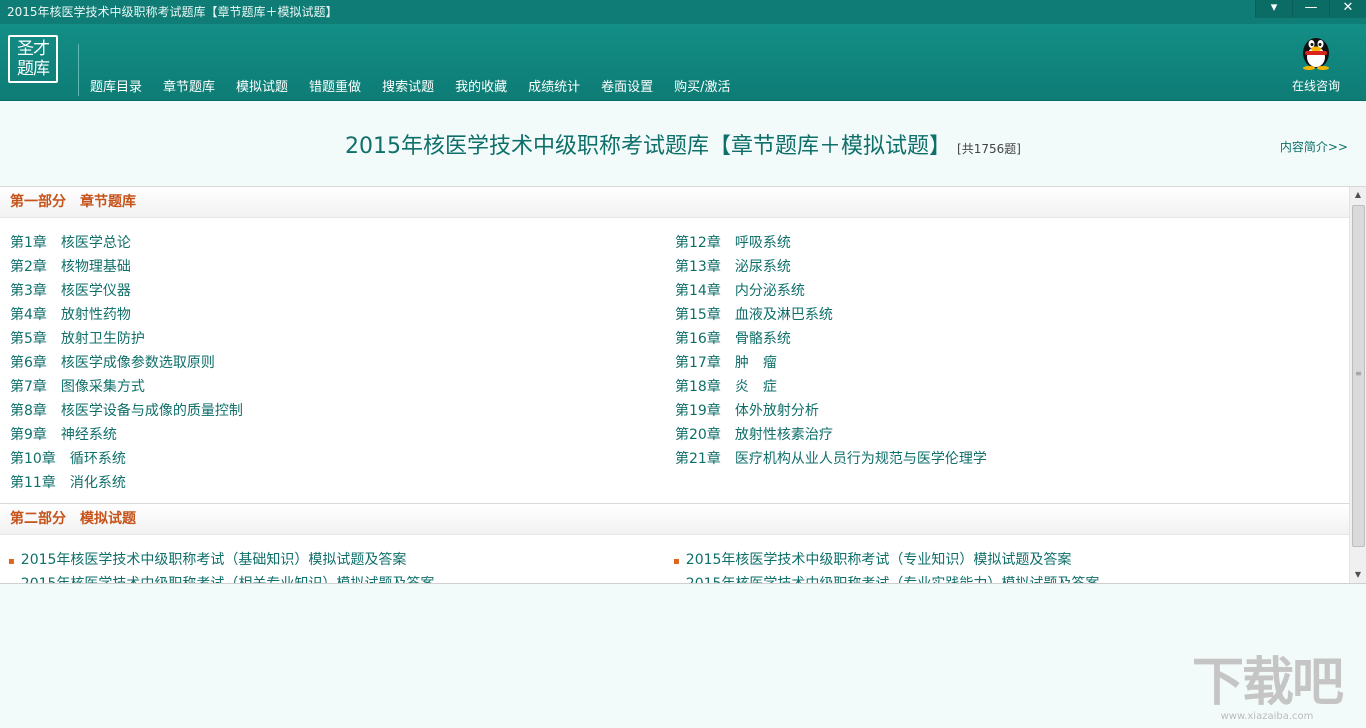  I want to click on chapter-link: 第17章肿 瘤, so click(726, 362).